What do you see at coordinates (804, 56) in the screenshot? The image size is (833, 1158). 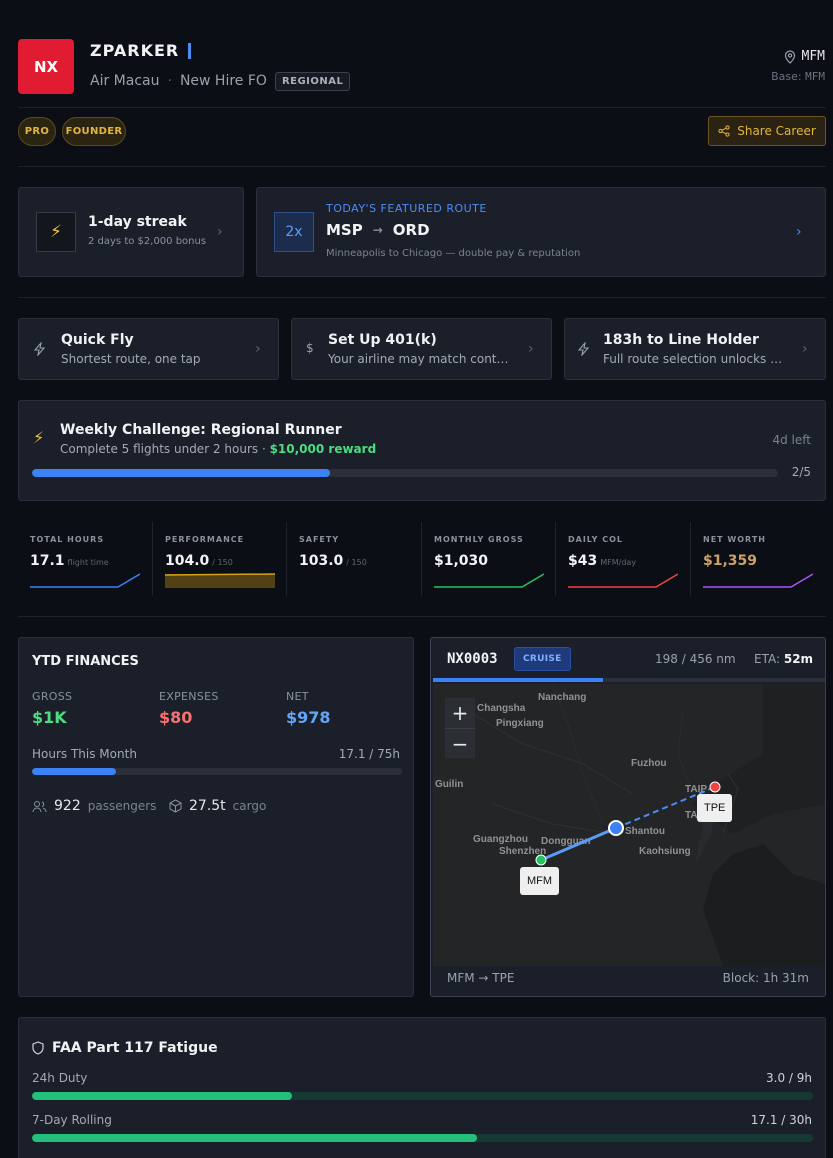 I see `current-location: MFM` at bounding box center [804, 56].